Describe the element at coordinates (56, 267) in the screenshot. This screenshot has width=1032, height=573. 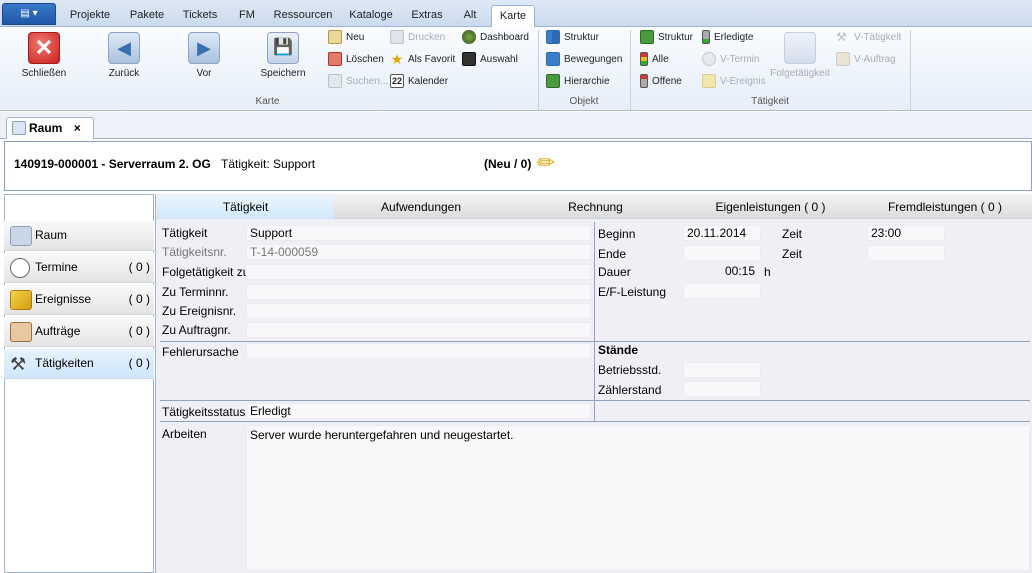
I see `sidebar-item-label: Termine` at that location.